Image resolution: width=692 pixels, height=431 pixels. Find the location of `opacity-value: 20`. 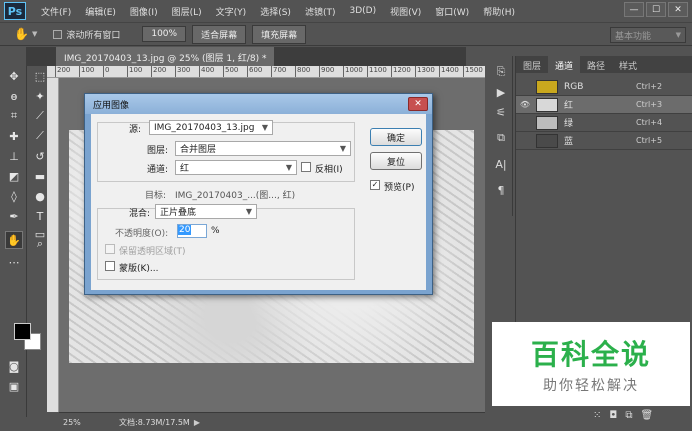

opacity-value: 20 is located at coordinates (185, 230).